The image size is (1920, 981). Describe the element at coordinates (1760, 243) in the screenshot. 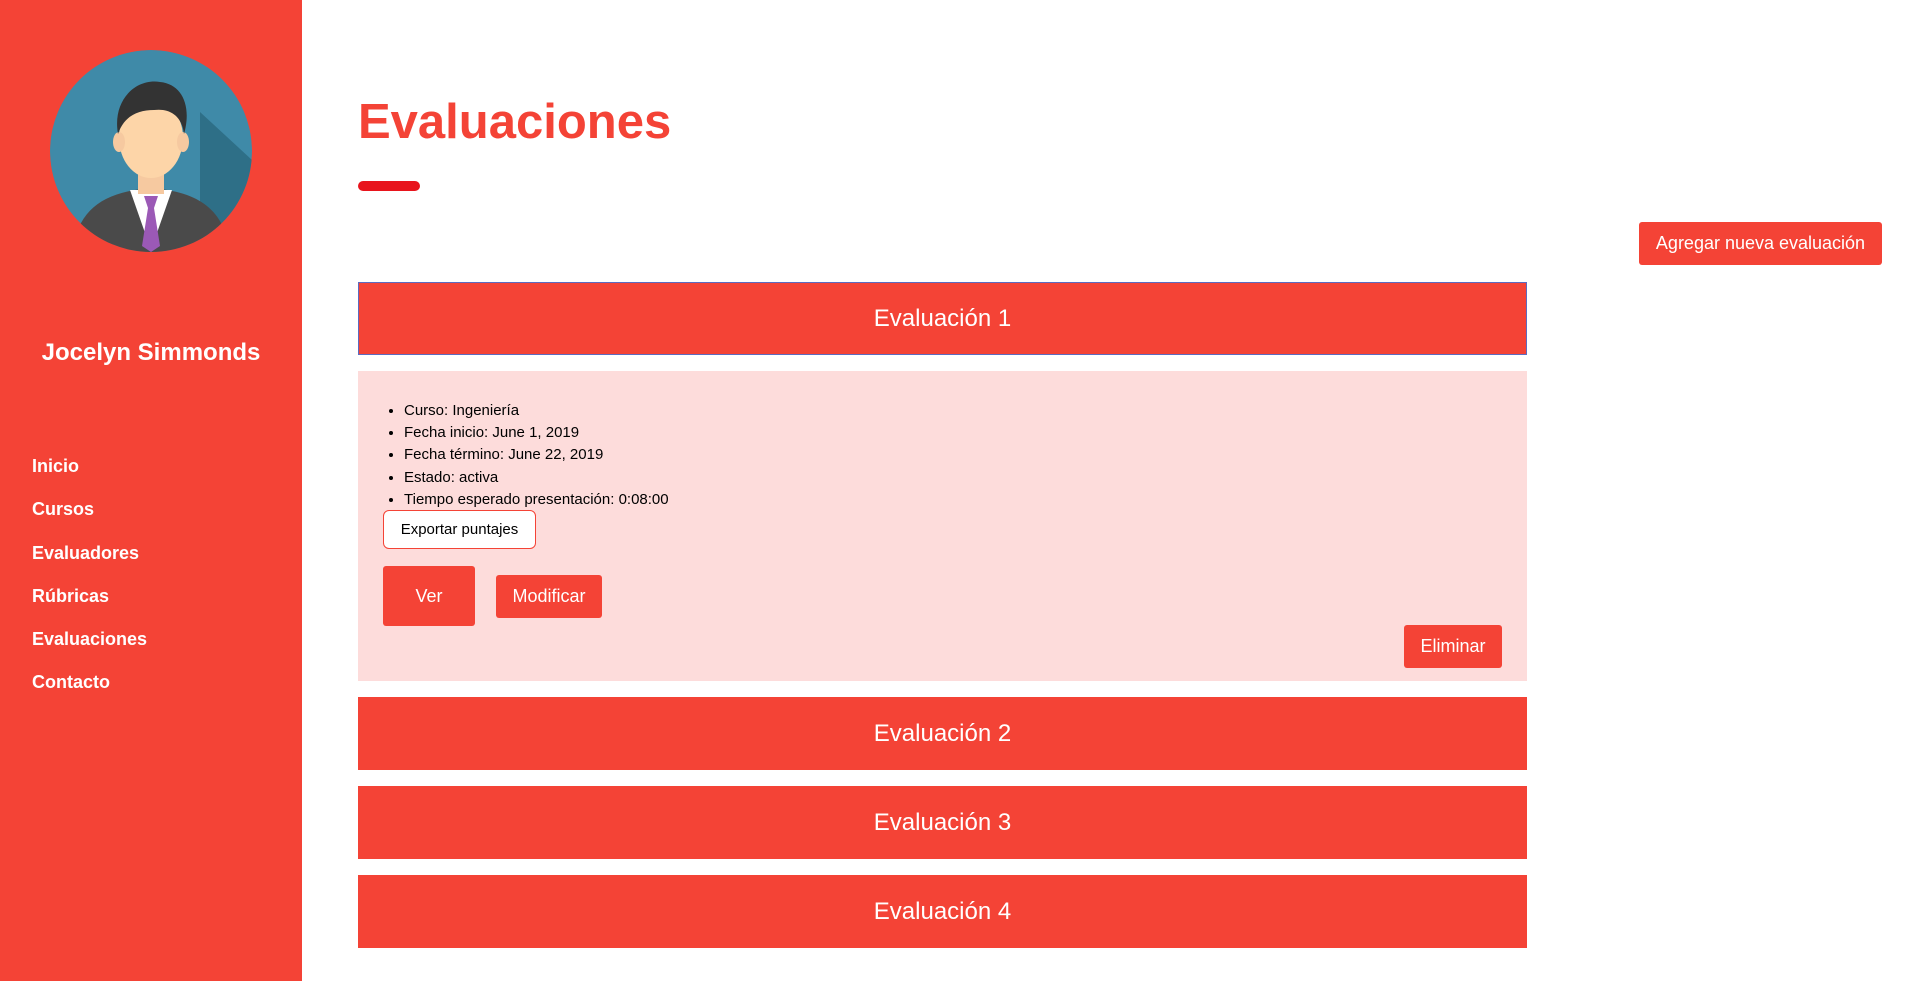

I see `add-evaluation-button: Agregar nueva evaluación` at that location.